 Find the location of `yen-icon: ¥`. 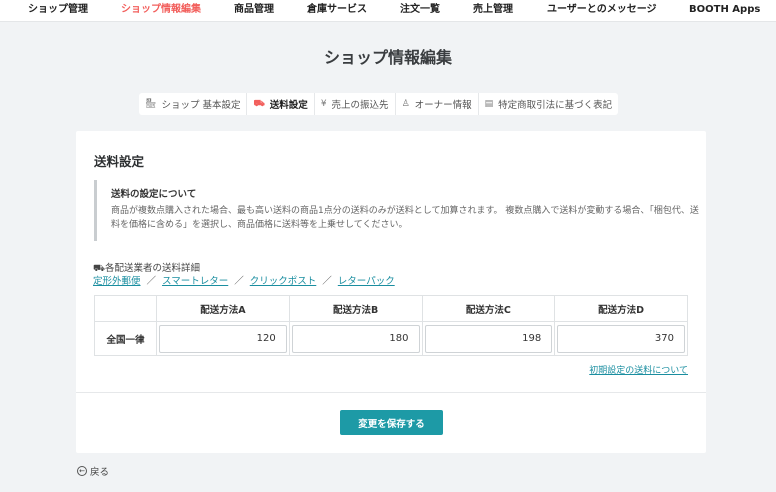

yen-icon: ¥ is located at coordinates (323, 104).